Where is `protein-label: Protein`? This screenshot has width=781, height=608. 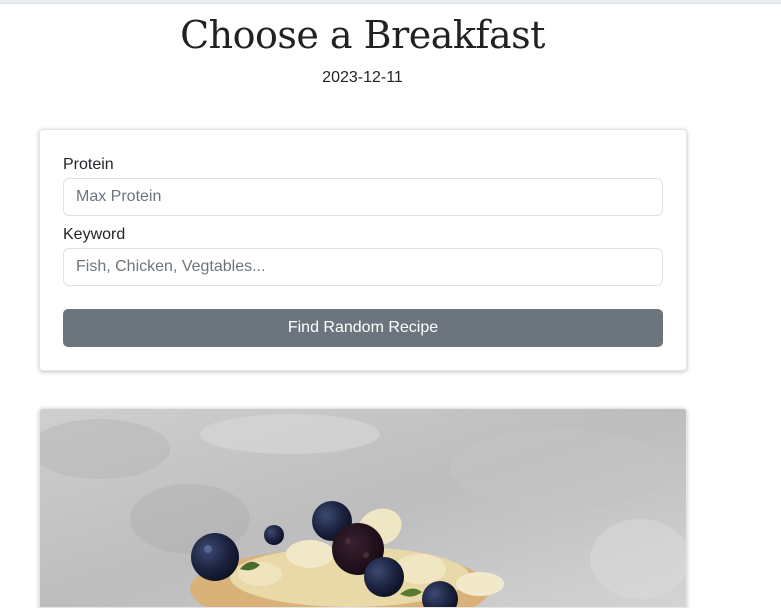
protein-label: Protein is located at coordinates (88, 164).